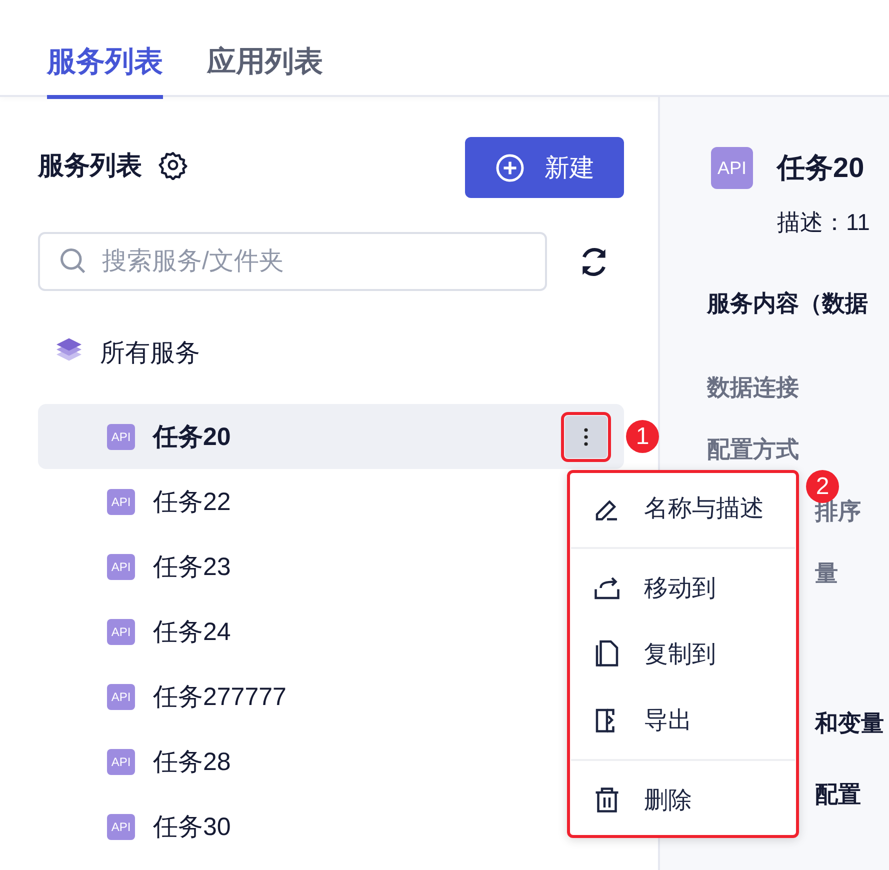 The width and height of the screenshot is (889, 870). What do you see at coordinates (849, 723) in the screenshot?
I see `field-label: 和变量` at bounding box center [849, 723].